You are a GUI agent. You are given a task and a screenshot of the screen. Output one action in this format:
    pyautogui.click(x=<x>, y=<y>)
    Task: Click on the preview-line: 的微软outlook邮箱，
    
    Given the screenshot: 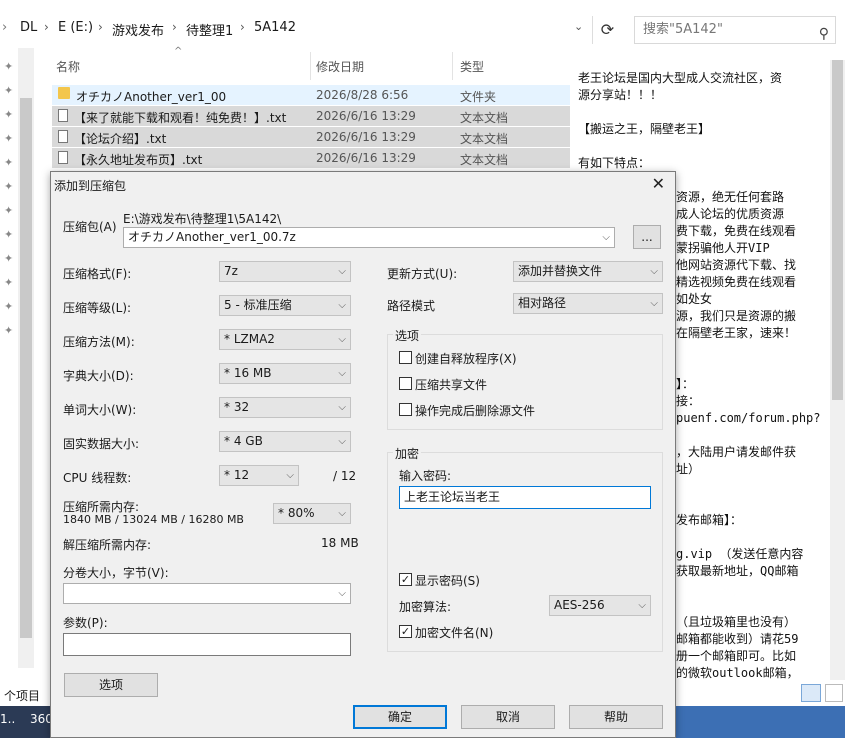 What is the action you would take?
    pyautogui.click(x=737, y=673)
    